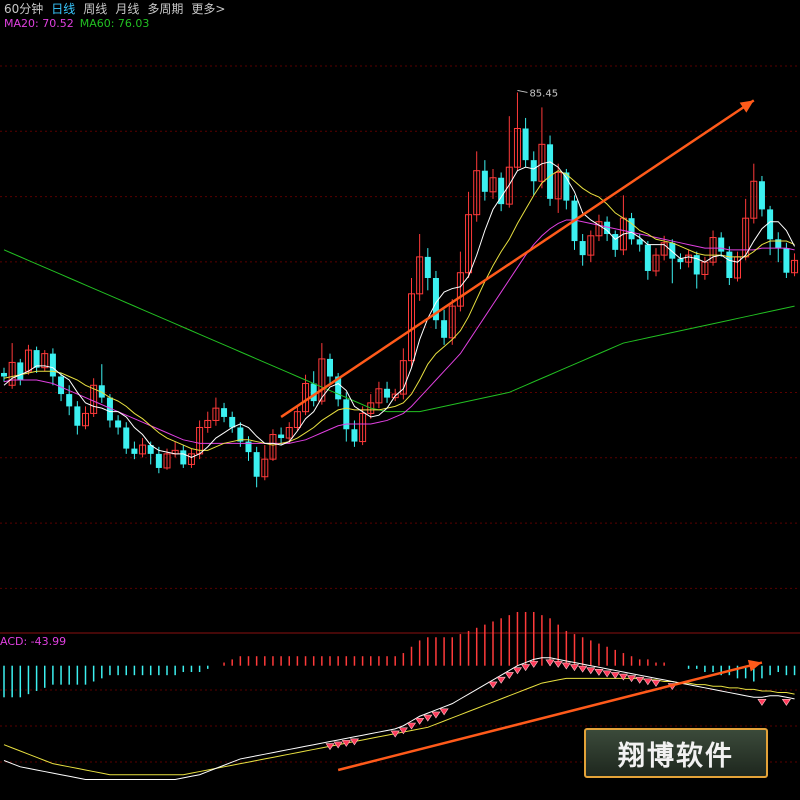 The height and width of the screenshot is (800, 800). Describe the element at coordinates (543, 93) in the screenshot. I see `high-label: 85.45` at that location.